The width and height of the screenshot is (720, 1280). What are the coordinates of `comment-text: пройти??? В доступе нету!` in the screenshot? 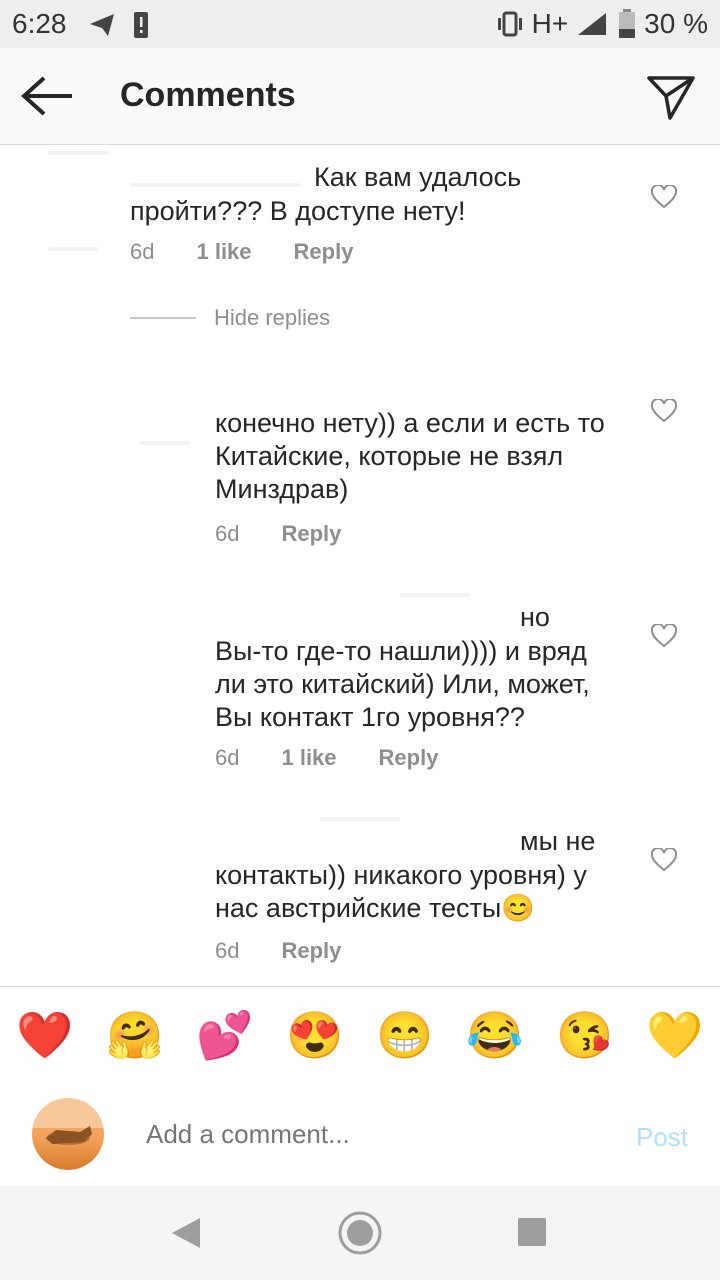 It's located at (298, 211).